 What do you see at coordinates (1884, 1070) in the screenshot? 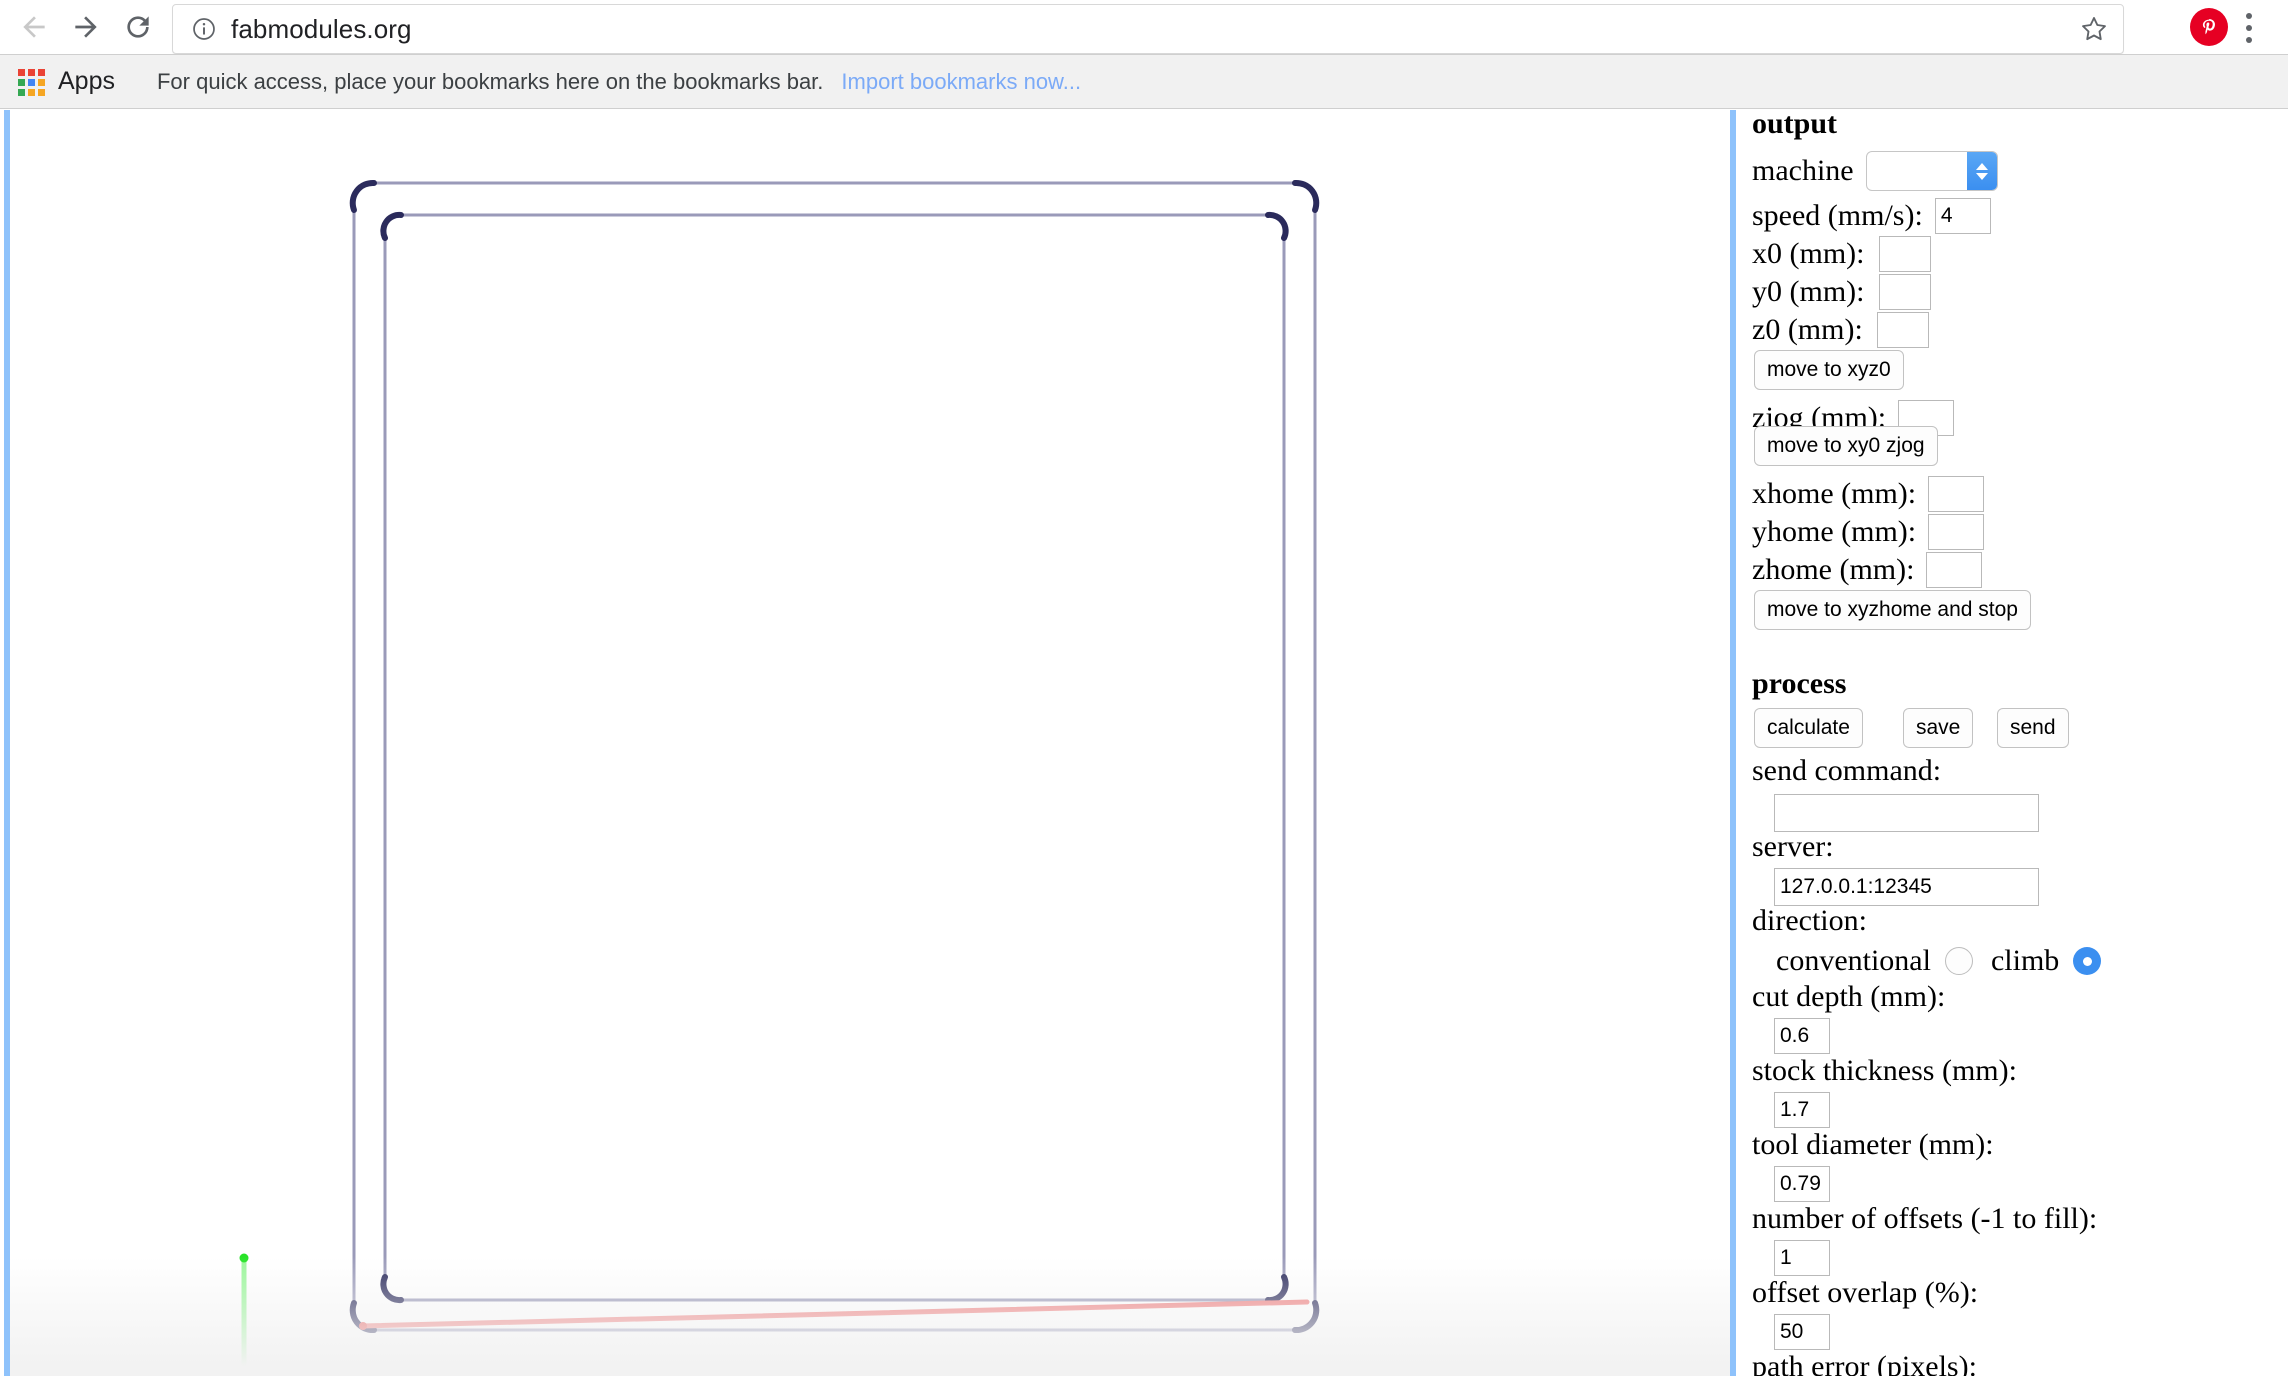
I see `stock-thickness-label: stock thickness (mm):` at bounding box center [1884, 1070].